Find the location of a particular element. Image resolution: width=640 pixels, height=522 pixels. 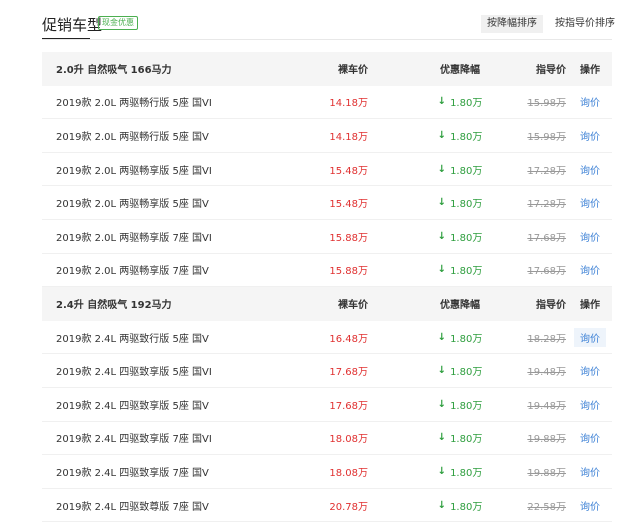

col-header-discount: 优惠降幅 is located at coordinates (460, 306).